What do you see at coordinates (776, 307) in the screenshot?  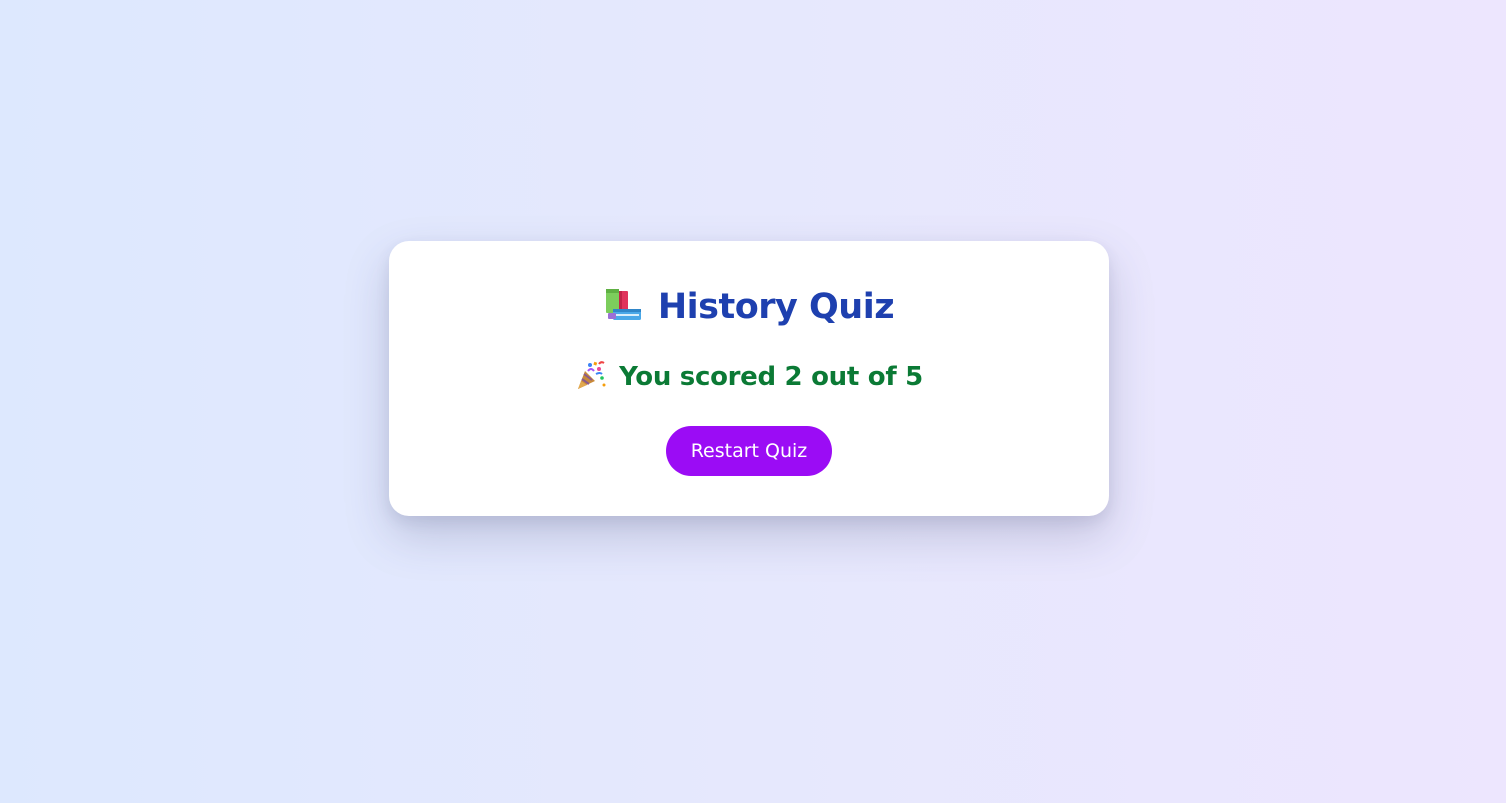 I see `page-title: History Quiz` at bounding box center [776, 307].